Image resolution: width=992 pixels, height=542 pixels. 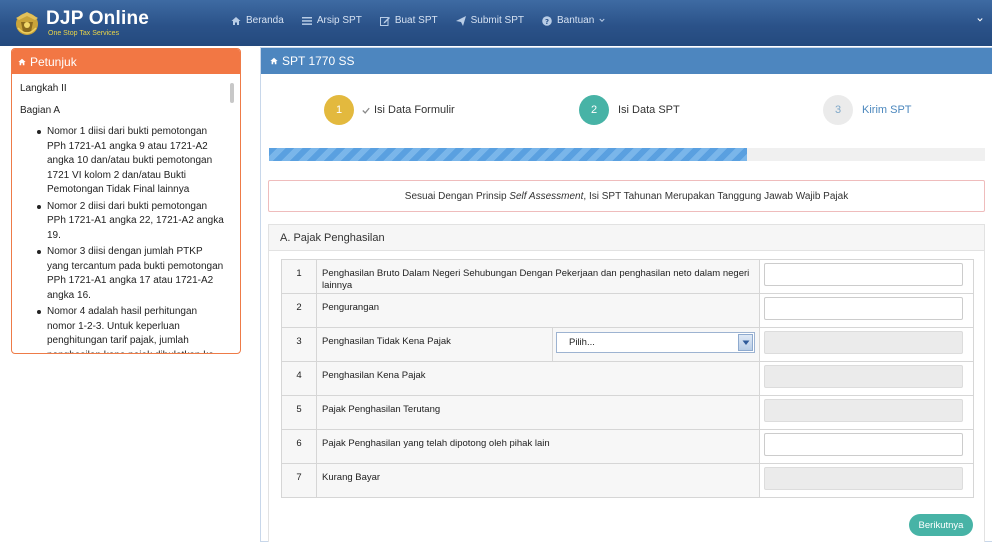 I want to click on nav-submit-spt: Submit SPT, so click(x=489, y=20).